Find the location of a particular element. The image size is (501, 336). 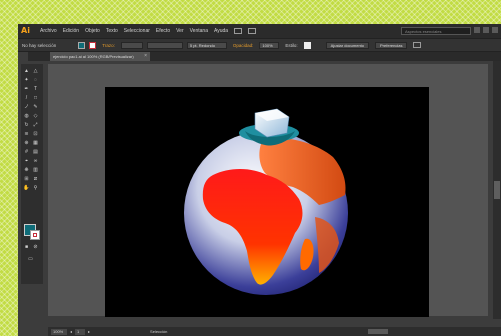

minimize-icon is located at coordinates (477, 30).